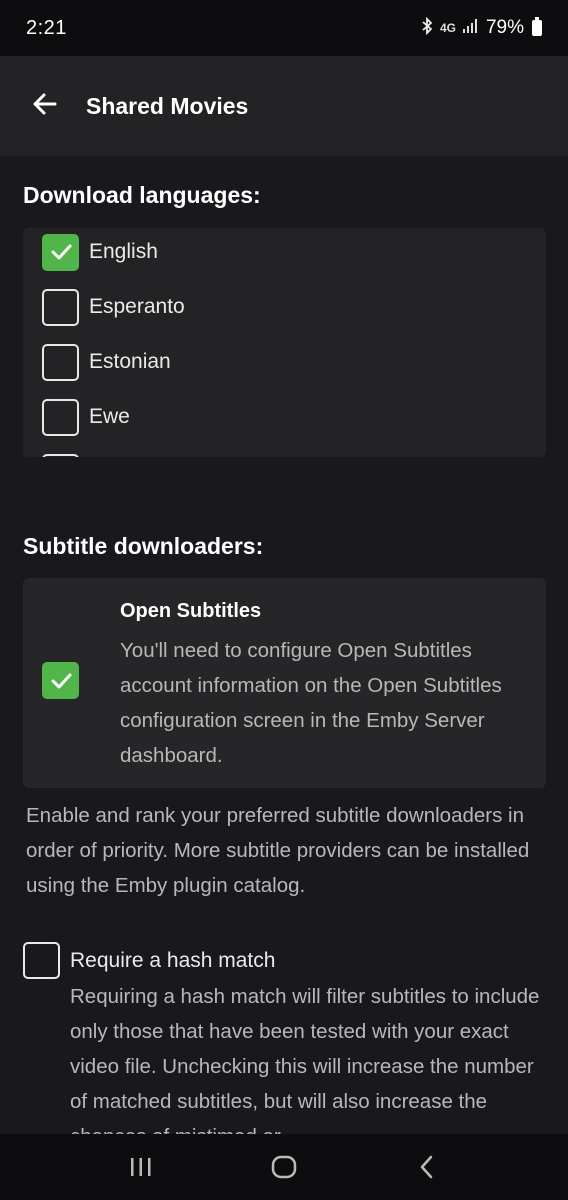 This screenshot has height=1200, width=568. Describe the element at coordinates (46, 27) in the screenshot. I see `status-time: 2:21` at that location.